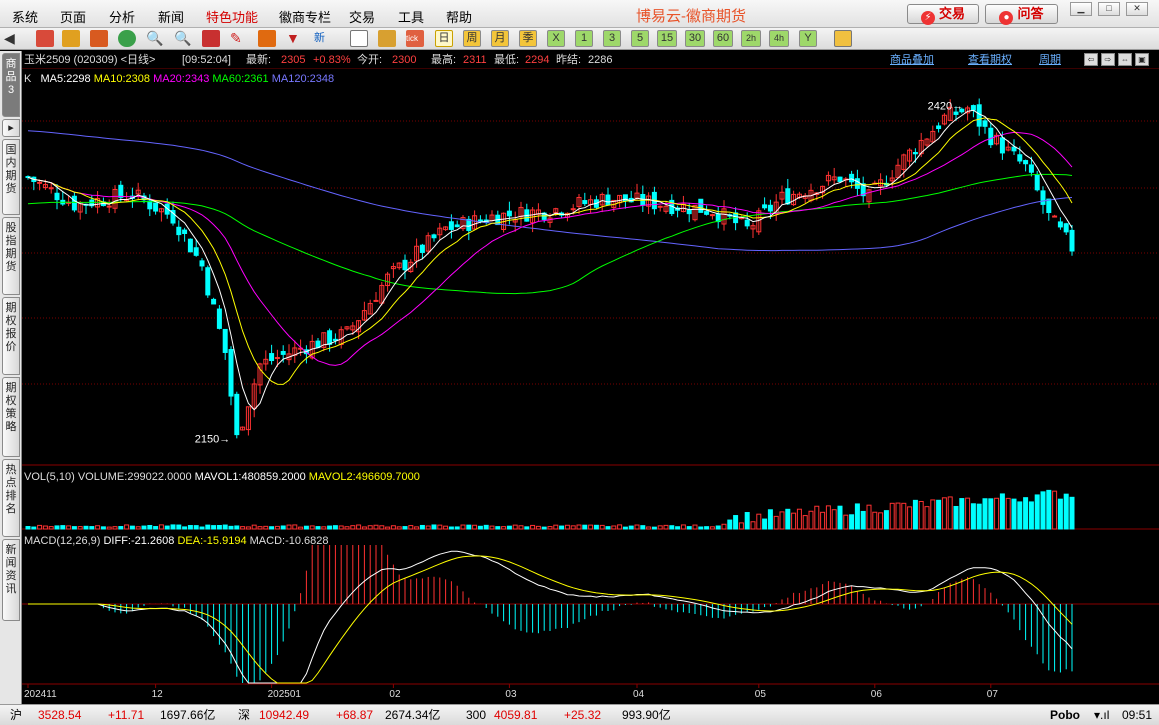  I want to click on new-icon: 新, so click(323, 38).